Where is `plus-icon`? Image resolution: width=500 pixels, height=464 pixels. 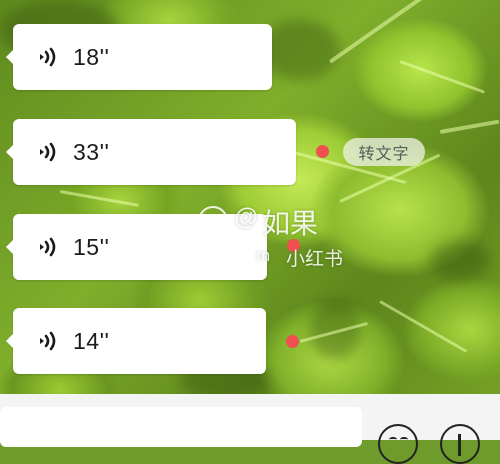
plus-icon is located at coordinates (459, 445).